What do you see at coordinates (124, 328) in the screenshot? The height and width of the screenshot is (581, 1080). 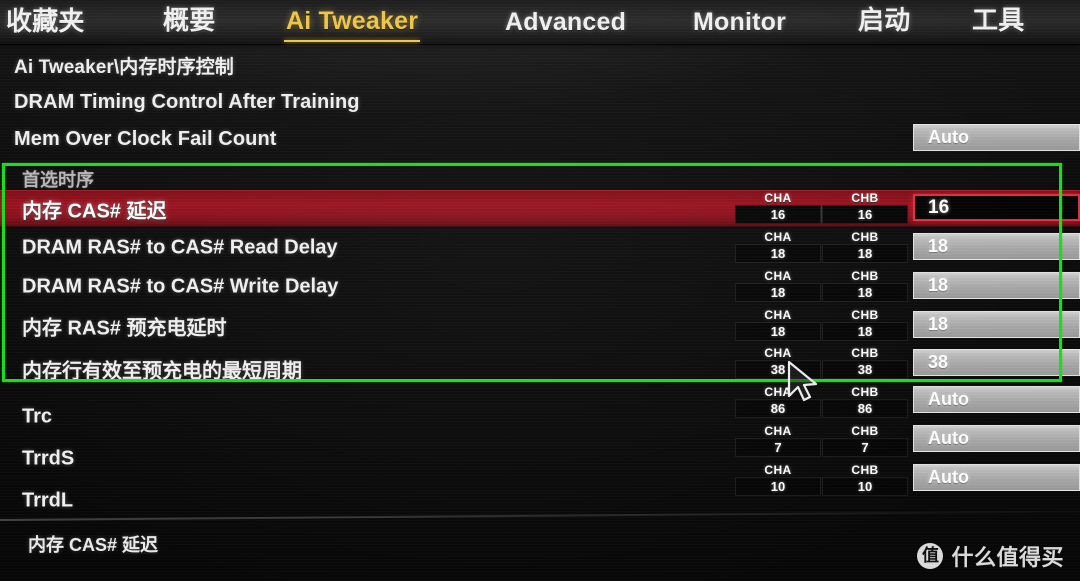 I see `setting-label: 内存 RAS# 预充电延时` at bounding box center [124, 328].